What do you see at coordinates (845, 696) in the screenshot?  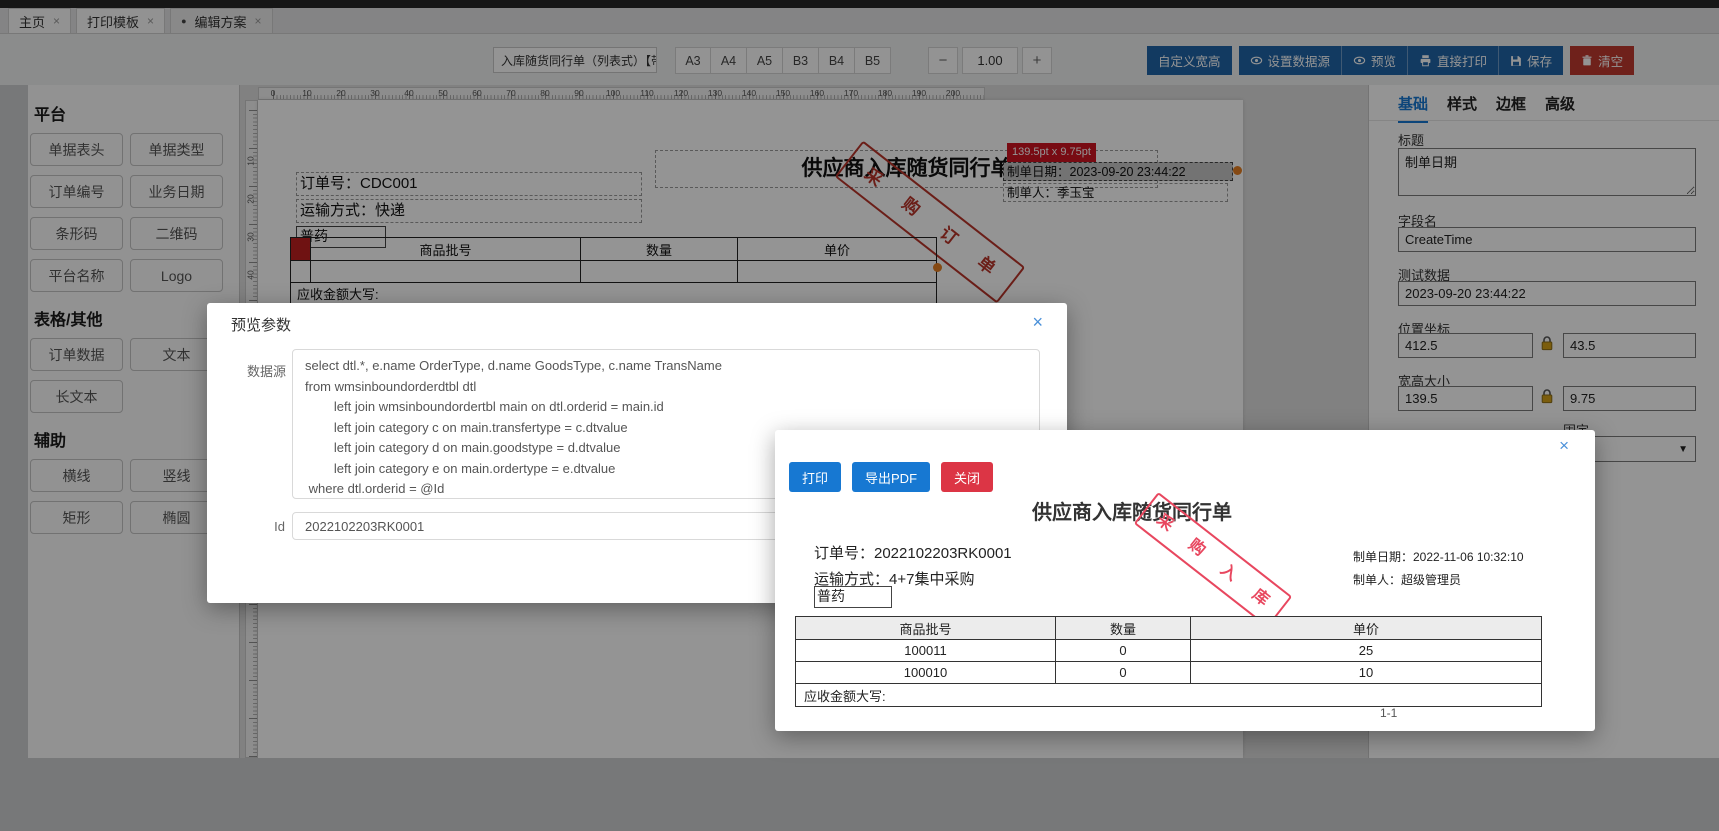 I see `preview-table-footer-cell: 应收金额大写:` at bounding box center [845, 696].